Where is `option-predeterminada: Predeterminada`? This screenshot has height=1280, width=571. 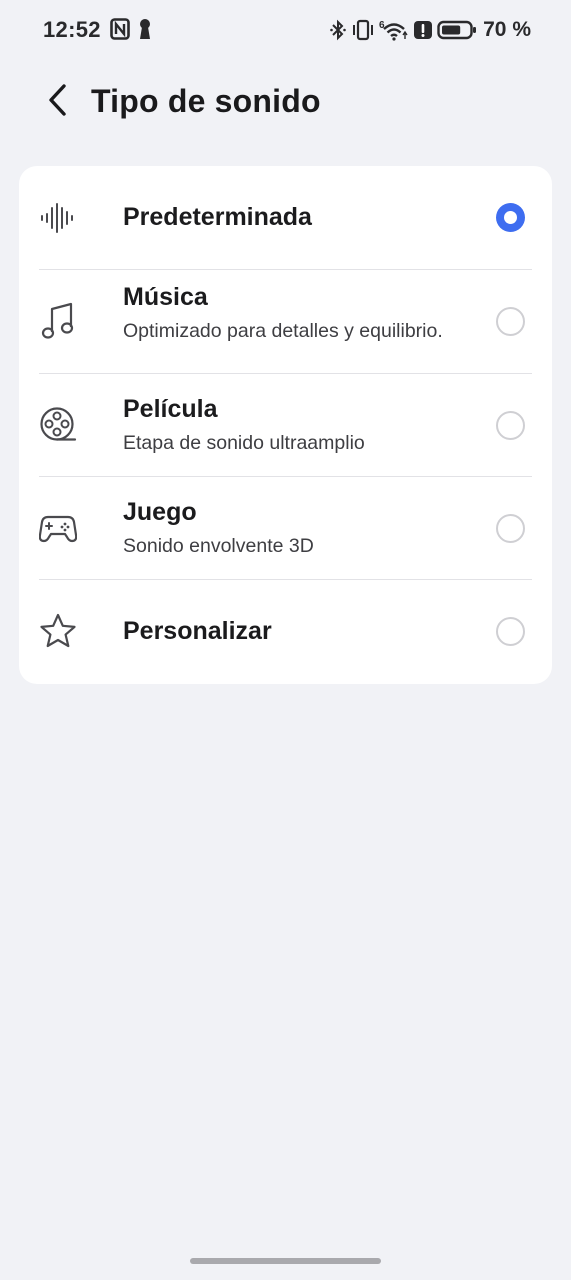 option-predeterminada: Predeterminada is located at coordinates (285, 217).